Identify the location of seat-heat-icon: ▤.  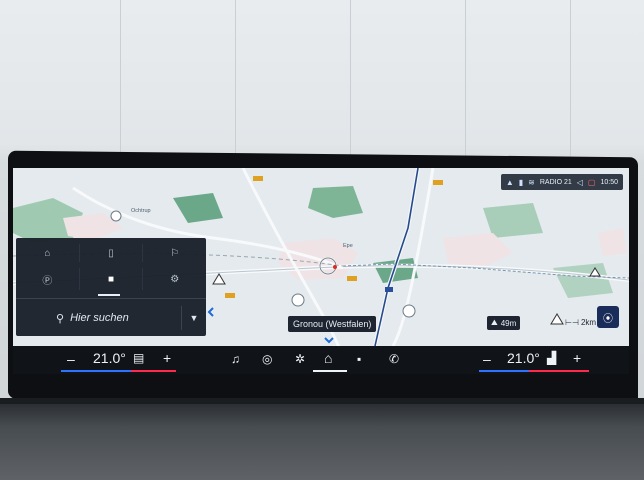
(138, 358).